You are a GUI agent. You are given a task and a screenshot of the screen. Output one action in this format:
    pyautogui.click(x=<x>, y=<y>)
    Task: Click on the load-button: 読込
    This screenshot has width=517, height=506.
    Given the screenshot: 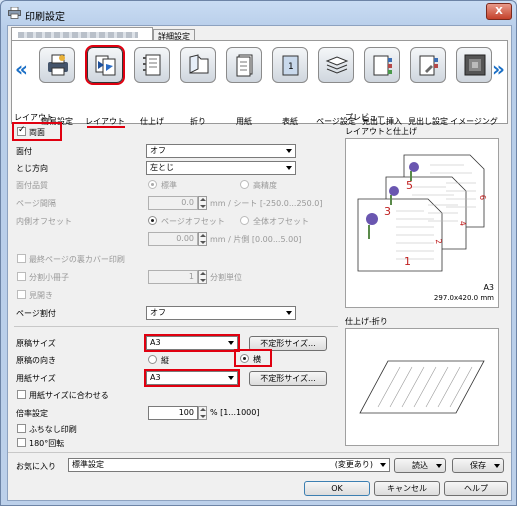 What is the action you would take?
    pyautogui.click(x=420, y=465)
    